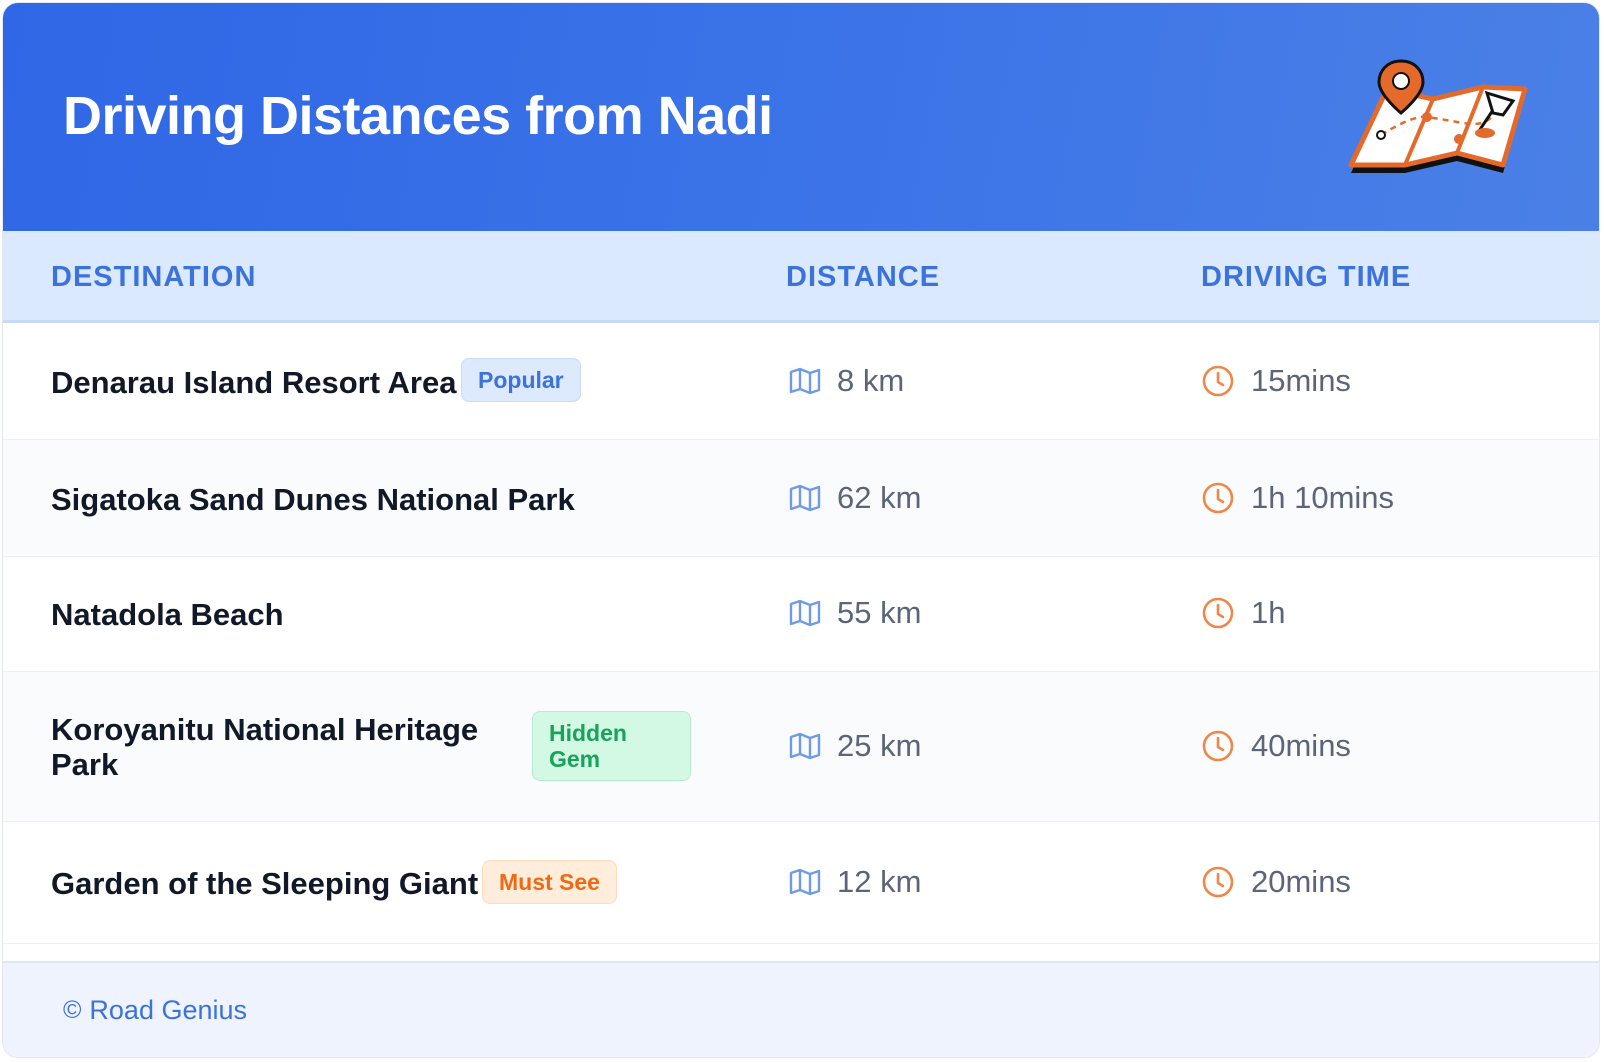 The image size is (1604, 1062). Describe the element at coordinates (168, 1010) in the screenshot. I see `footer-brand: Road Genius` at that location.